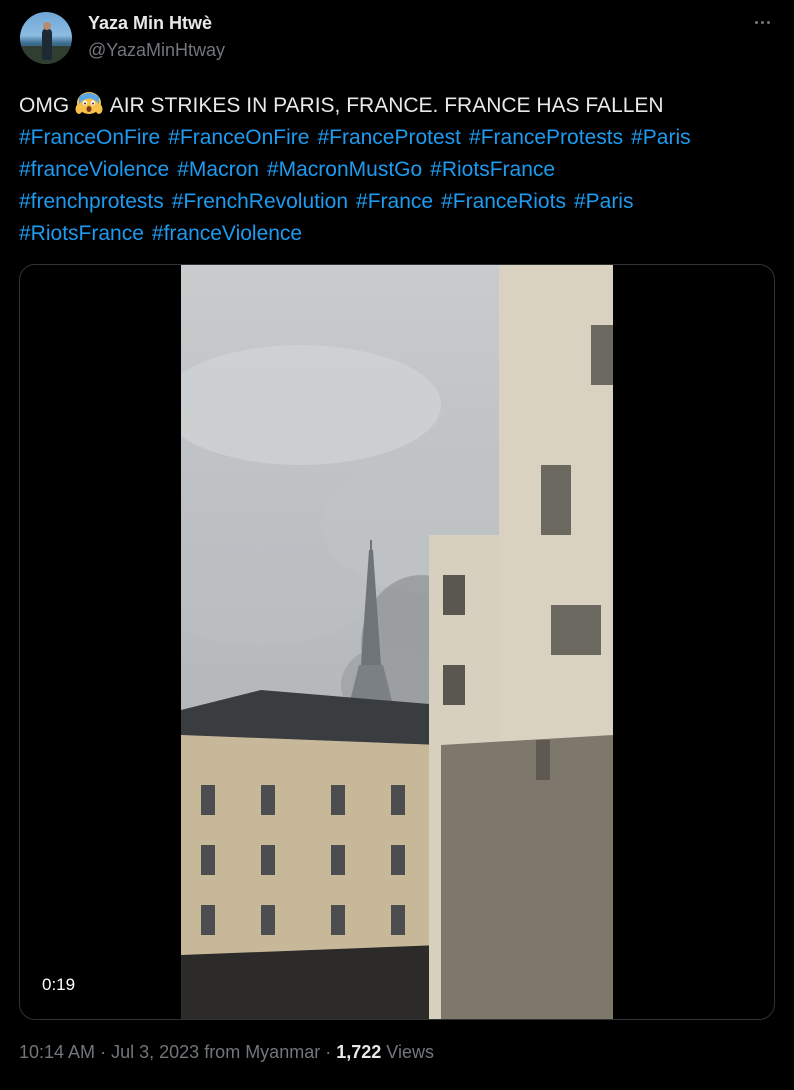  Describe the element at coordinates (47, 44) in the screenshot. I see `avatar-figure` at that location.